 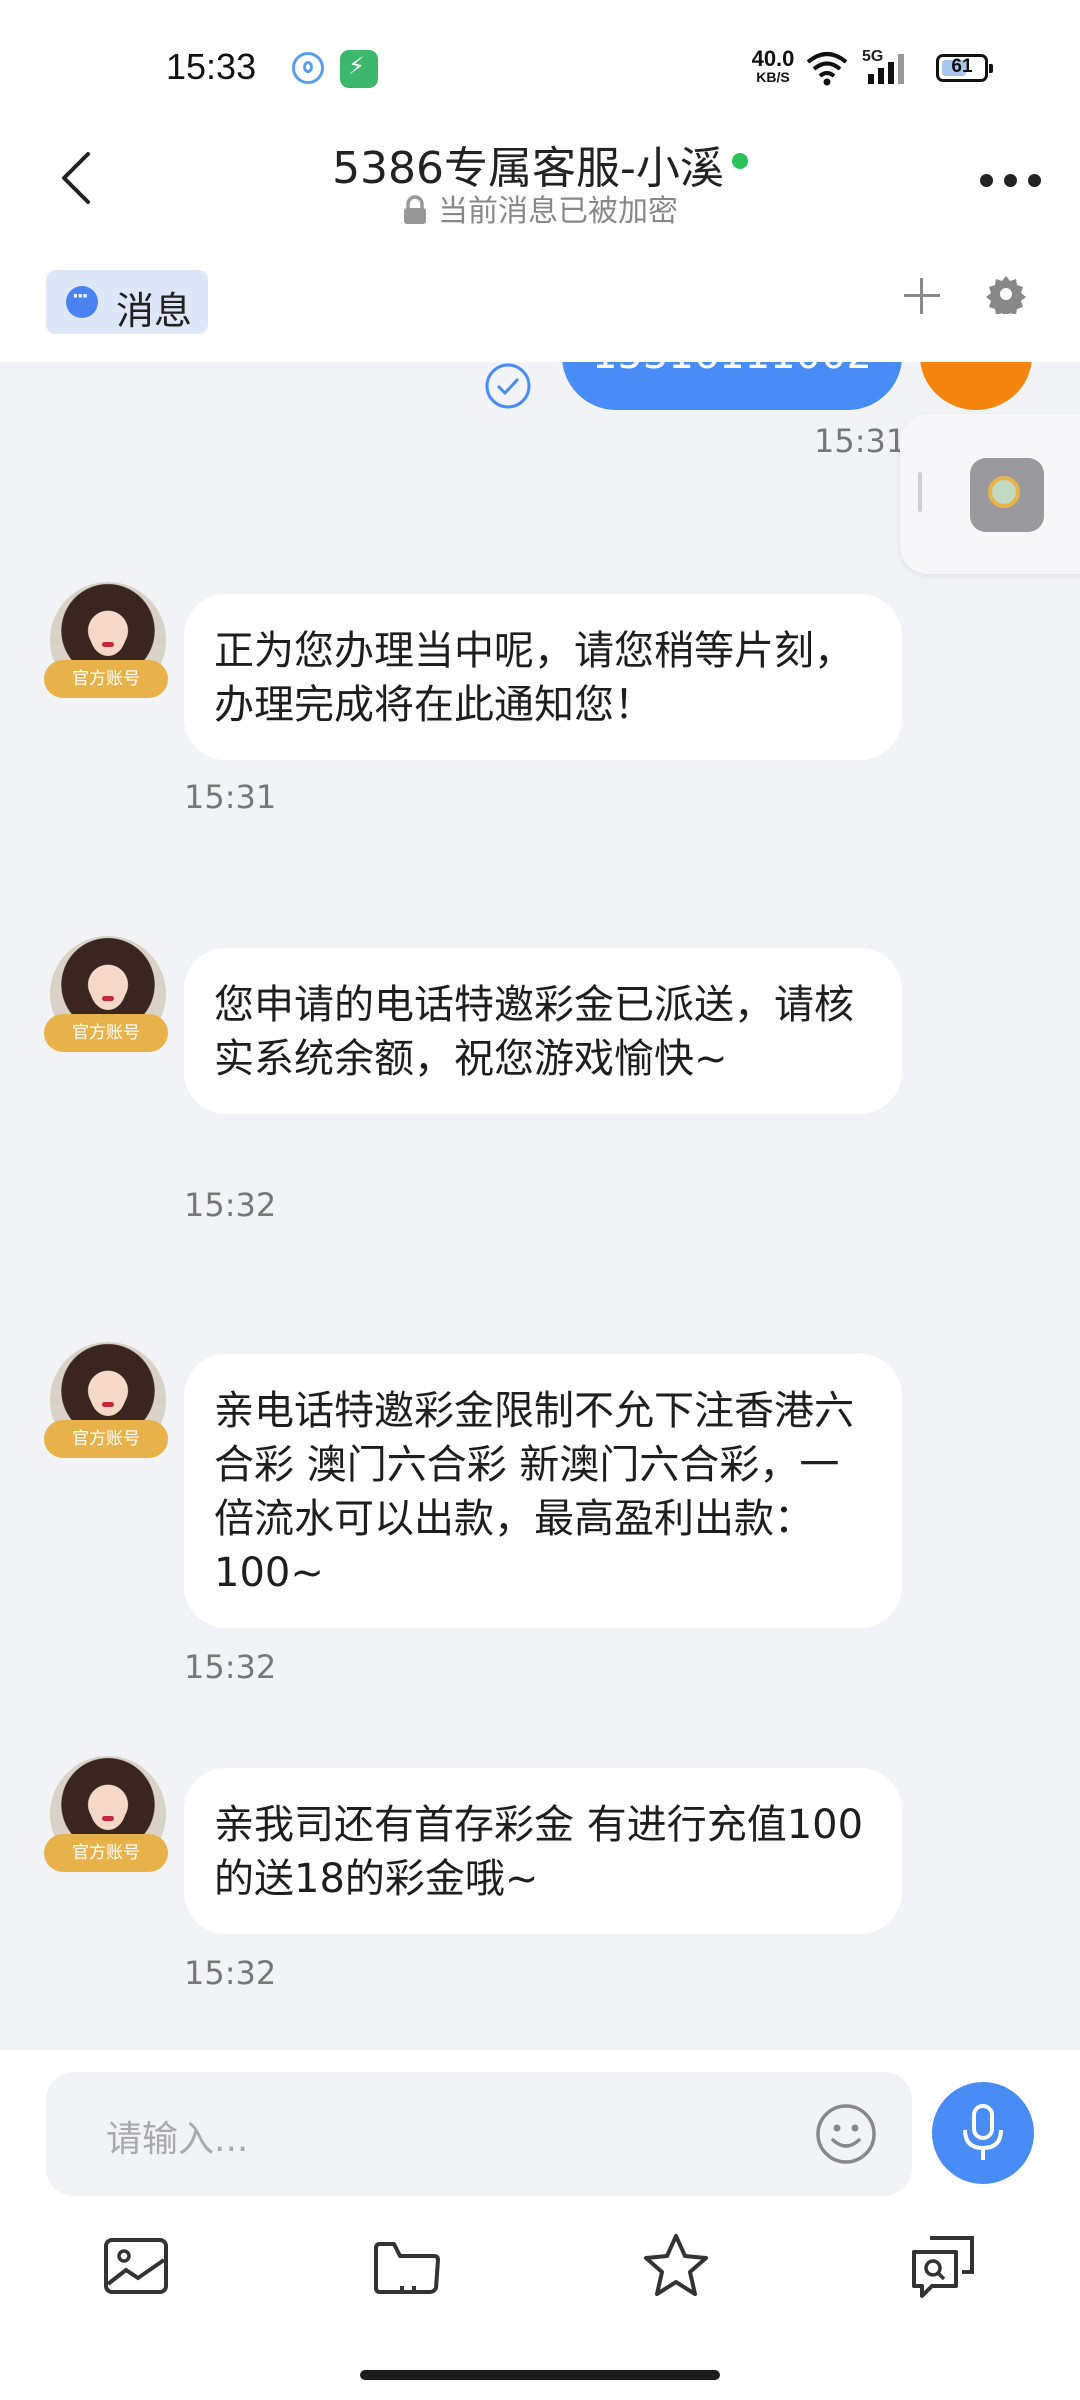 I want to click on net-speed-unit: KB/S, so click(x=773, y=77).